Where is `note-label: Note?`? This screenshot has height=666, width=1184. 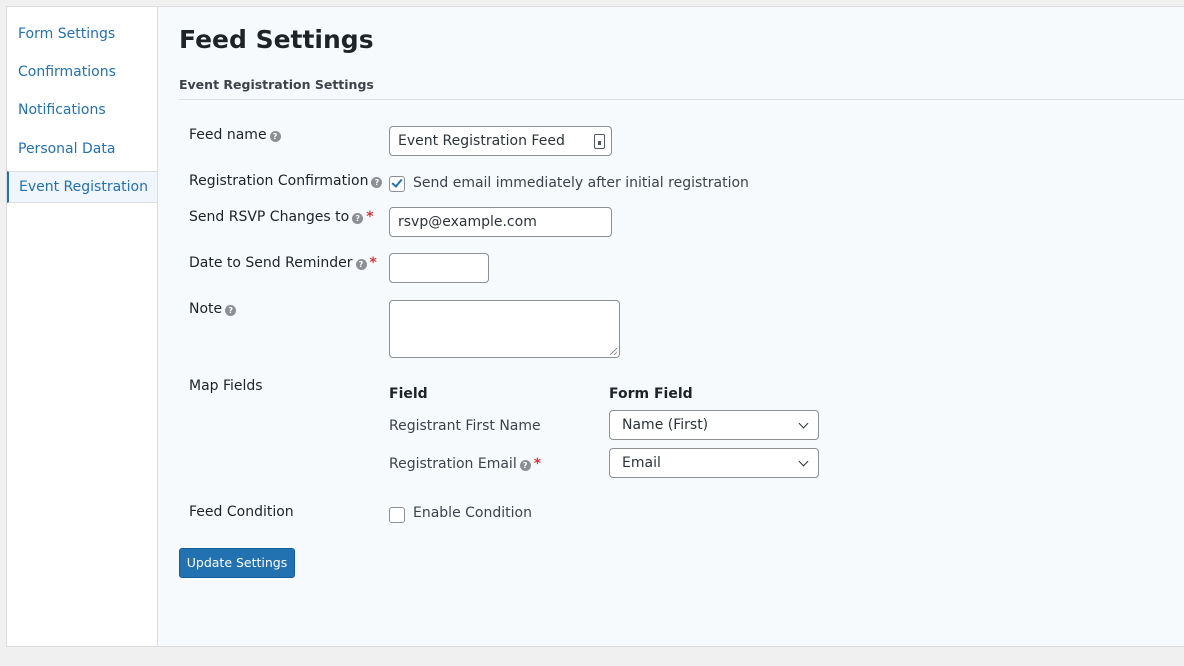
note-label: Note? is located at coordinates (213, 309).